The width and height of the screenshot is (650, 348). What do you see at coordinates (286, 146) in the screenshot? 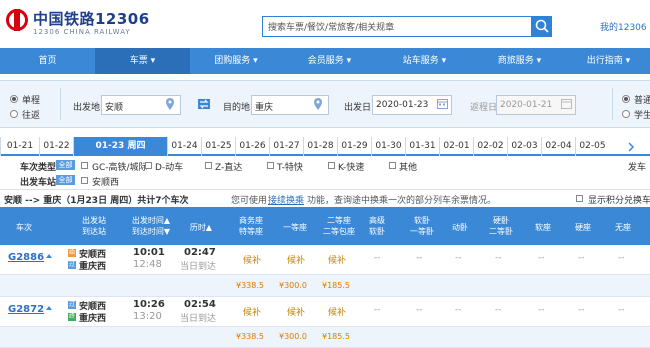
I see `date-tab: 01-27` at bounding box center [286, 146].